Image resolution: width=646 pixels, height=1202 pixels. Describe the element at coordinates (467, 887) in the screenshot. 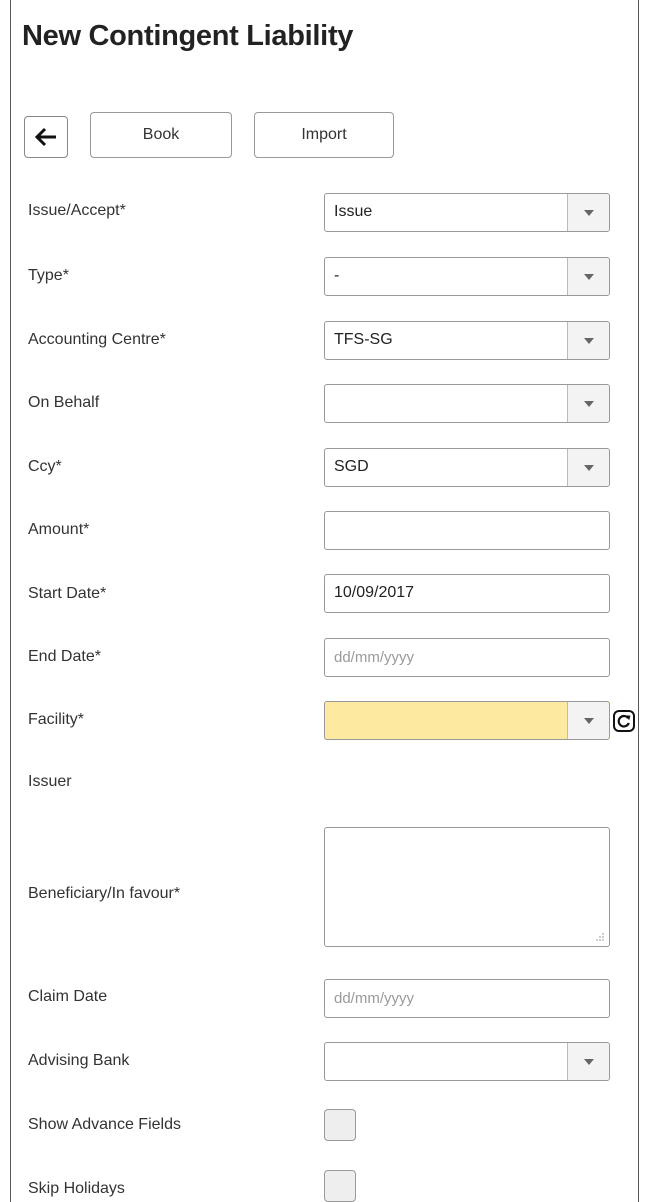

I see `beneficiary-textarea` at that location.